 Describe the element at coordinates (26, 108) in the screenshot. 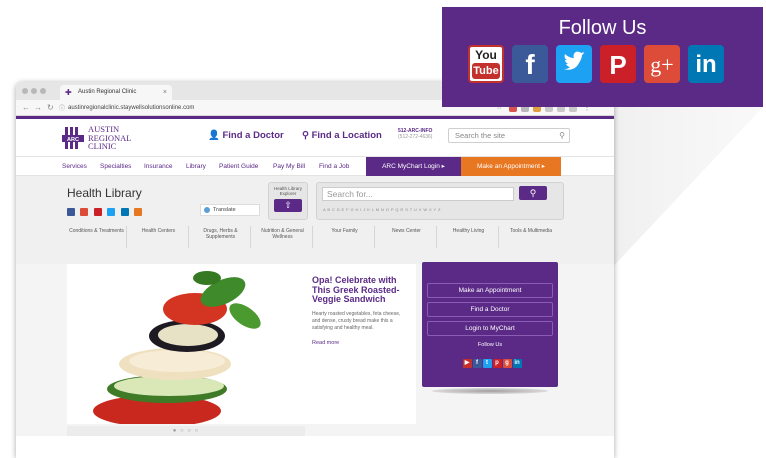

I see `back-icon: ←` at that location.